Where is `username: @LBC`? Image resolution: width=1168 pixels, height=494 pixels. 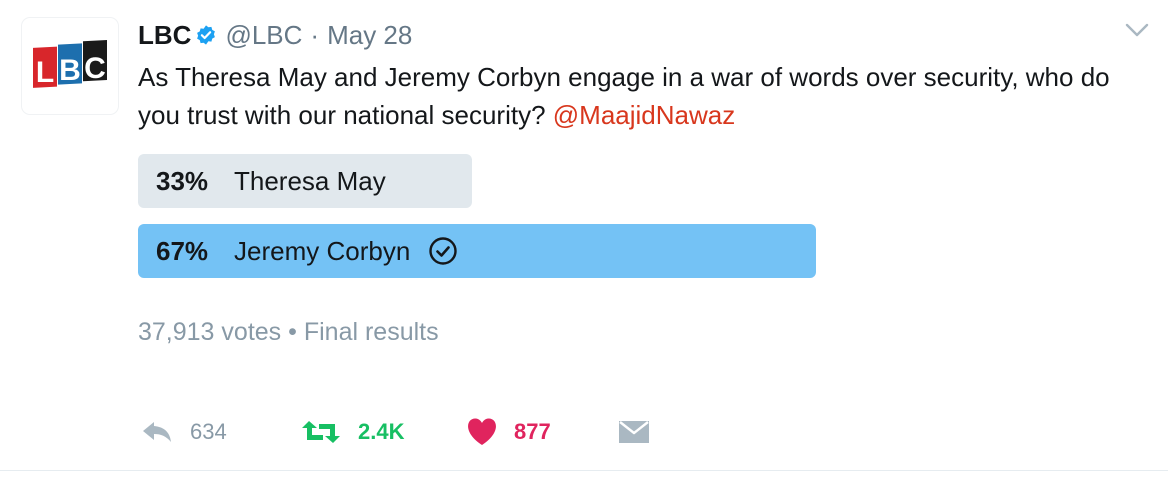 username: @LBC is located at coordinates (263, 35).